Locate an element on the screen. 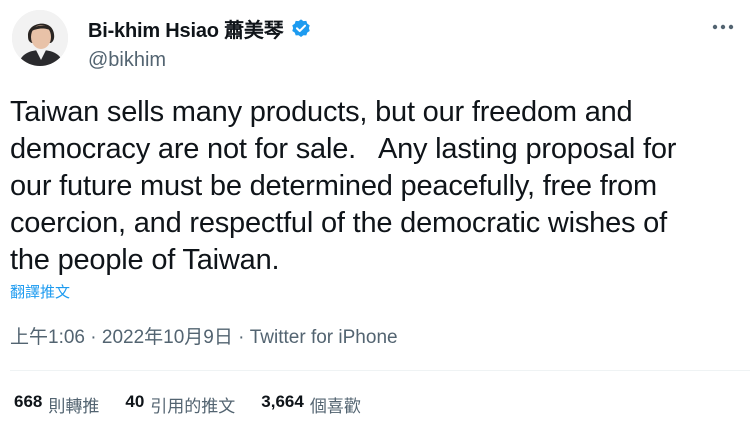 This screenshot has width=750, height=434. translate-tweet-link: 翻譯推文 is located at coordinates (40, 291).